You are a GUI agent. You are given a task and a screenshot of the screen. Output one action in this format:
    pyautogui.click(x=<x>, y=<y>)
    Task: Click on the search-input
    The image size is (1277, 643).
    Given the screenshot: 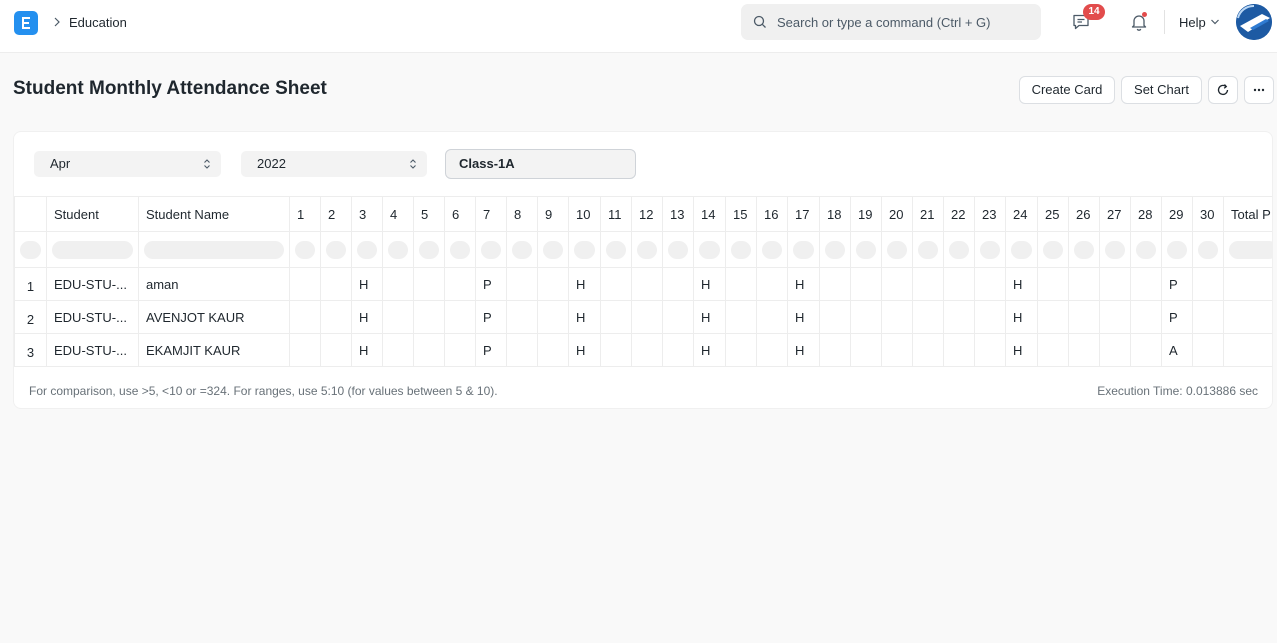 What is the action you would take?
    pyautogui.click(x=902, y=22)
    